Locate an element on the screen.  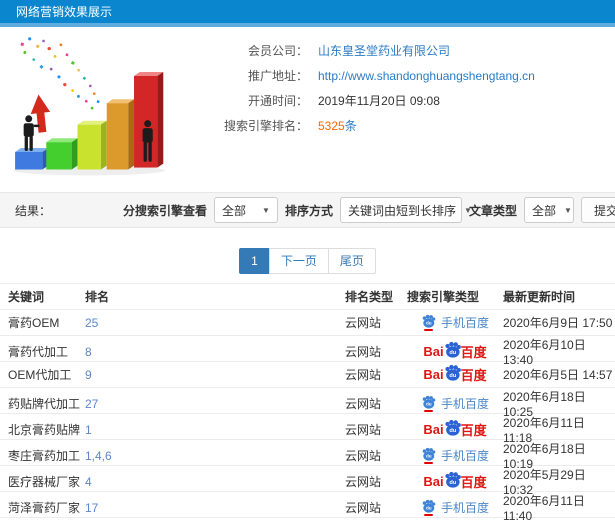
promotion-url-link: http://www.shandonghuangshengtang.cn is located at coordinates (426, 76).